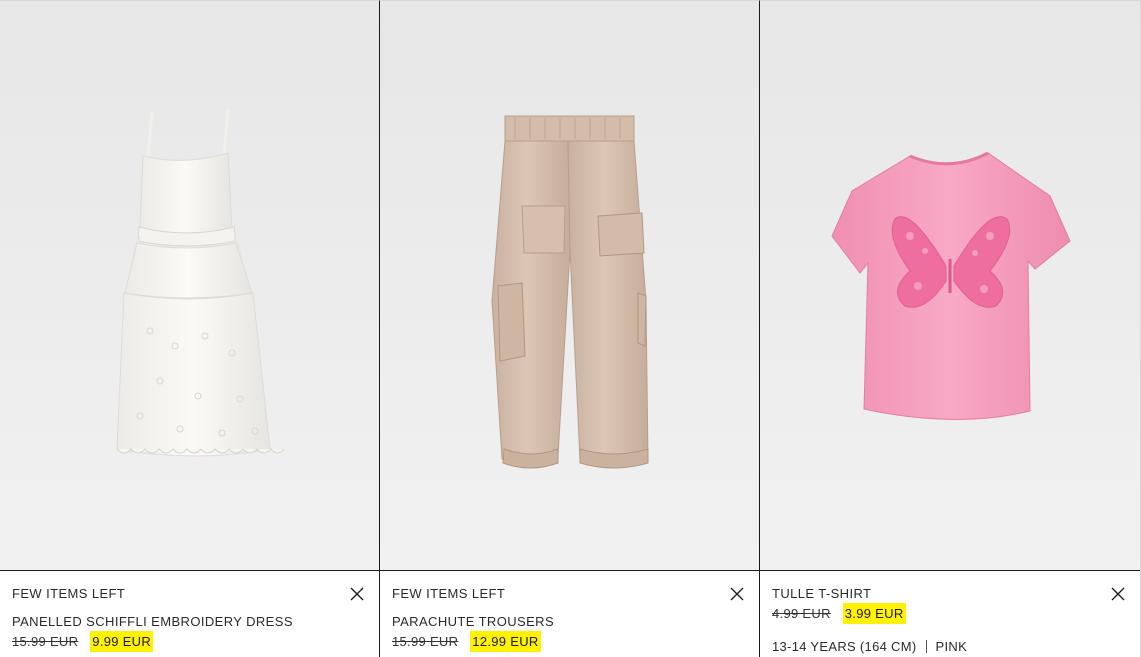 Image resolution: width=1141 pixels, height=657 pixels. I want to click on tshirt-illustration, so click(951, 286).